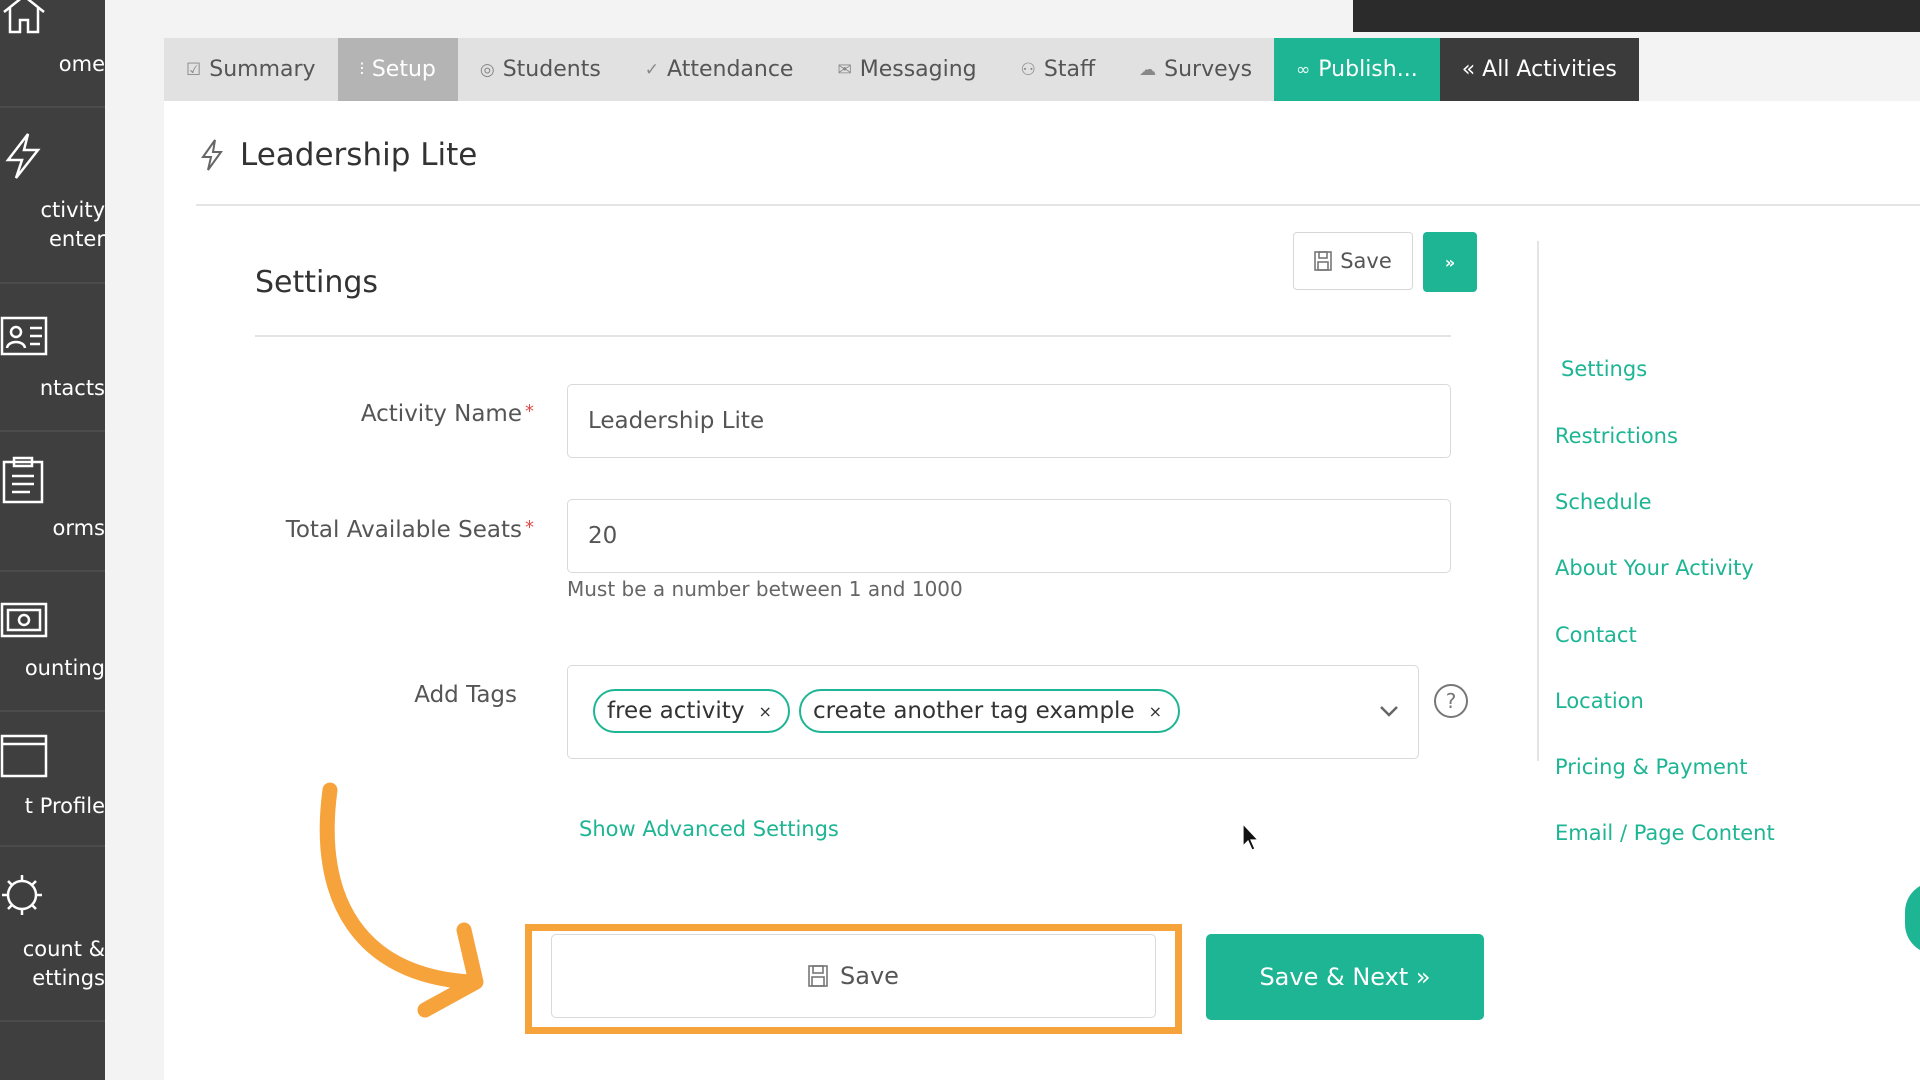 This screenshot has width=1920, height=1080. I want to click on cloud-icon: ☁, so click(1148, 69).